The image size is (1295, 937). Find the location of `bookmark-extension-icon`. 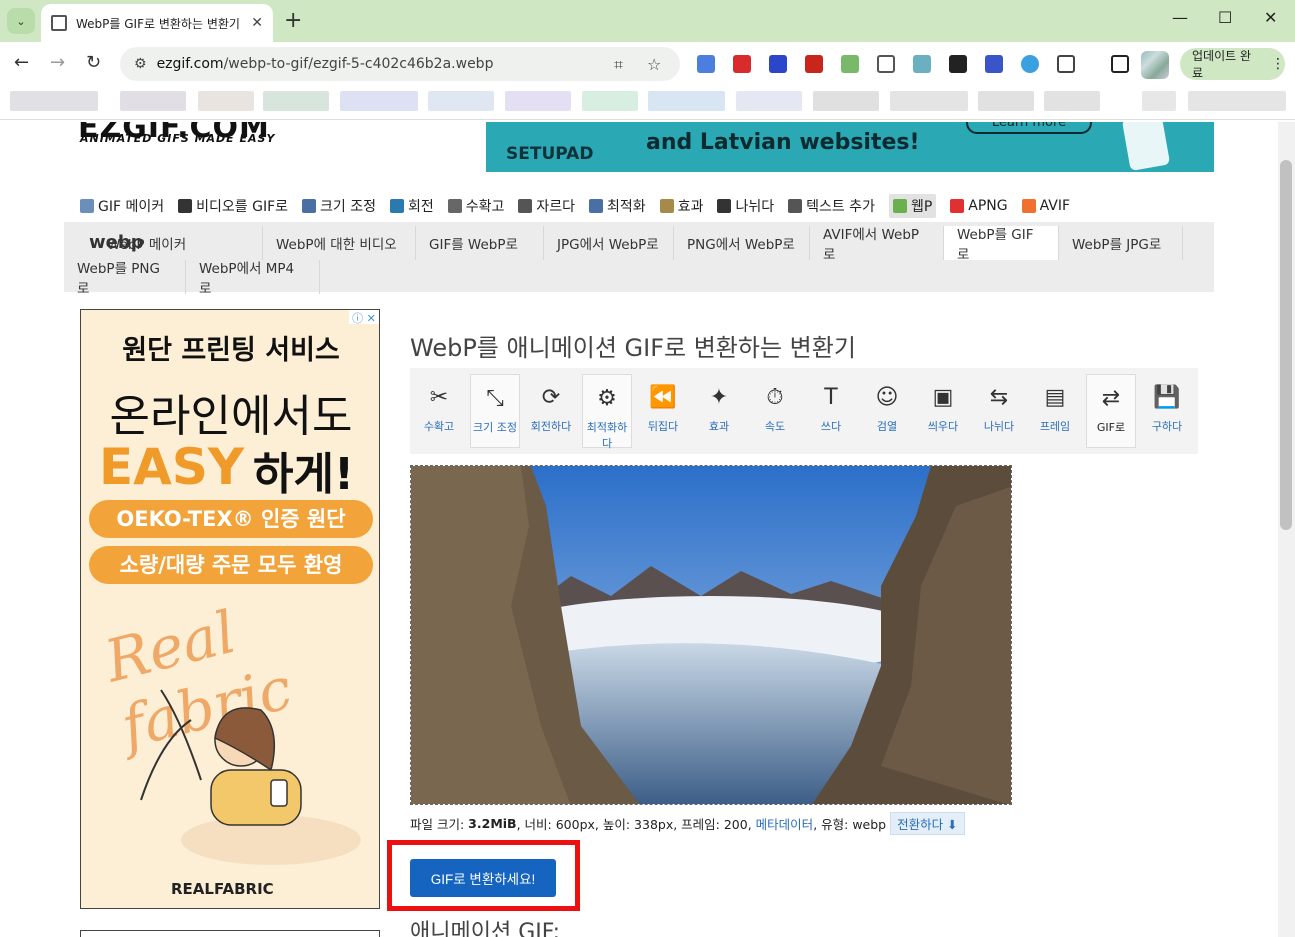

bookmark-extension-icon is located at coordinates (886, 64).